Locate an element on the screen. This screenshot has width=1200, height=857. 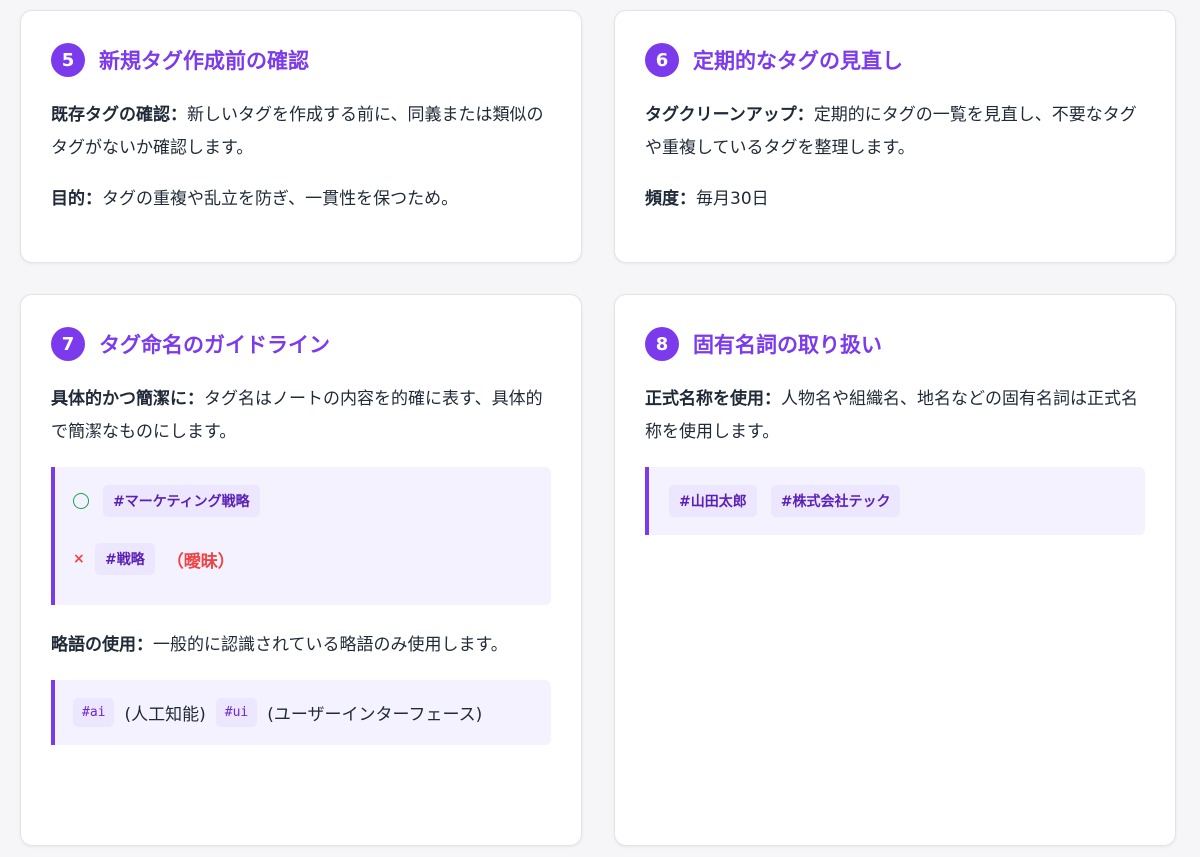
section-header: 6 定期的なタグの見直し is located at coordinates (895, 60).